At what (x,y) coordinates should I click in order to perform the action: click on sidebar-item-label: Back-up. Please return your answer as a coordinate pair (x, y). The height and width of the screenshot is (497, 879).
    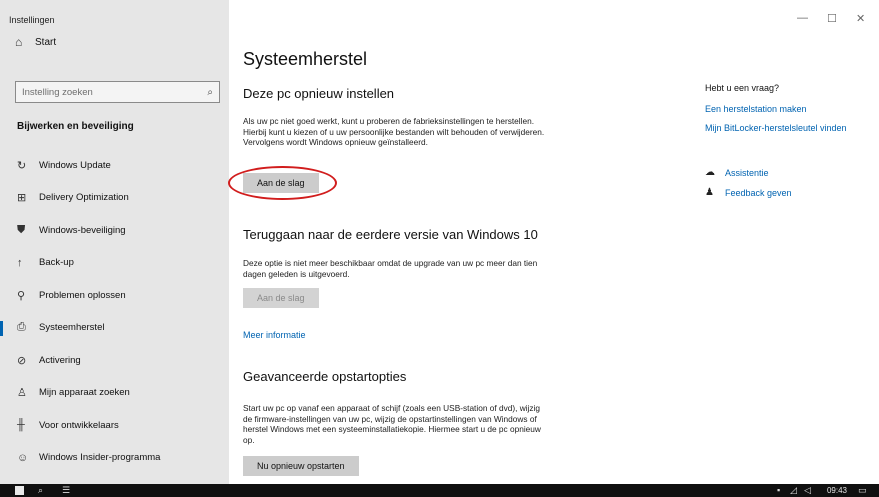
    Looking at the image, I should click on (56, 263).